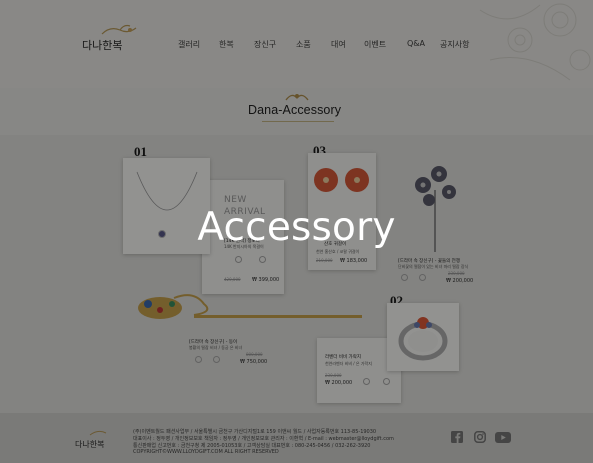 This screenshot has height=463, width=593. I want to click on section-title: Dana-Accessory, so click(295, 110).